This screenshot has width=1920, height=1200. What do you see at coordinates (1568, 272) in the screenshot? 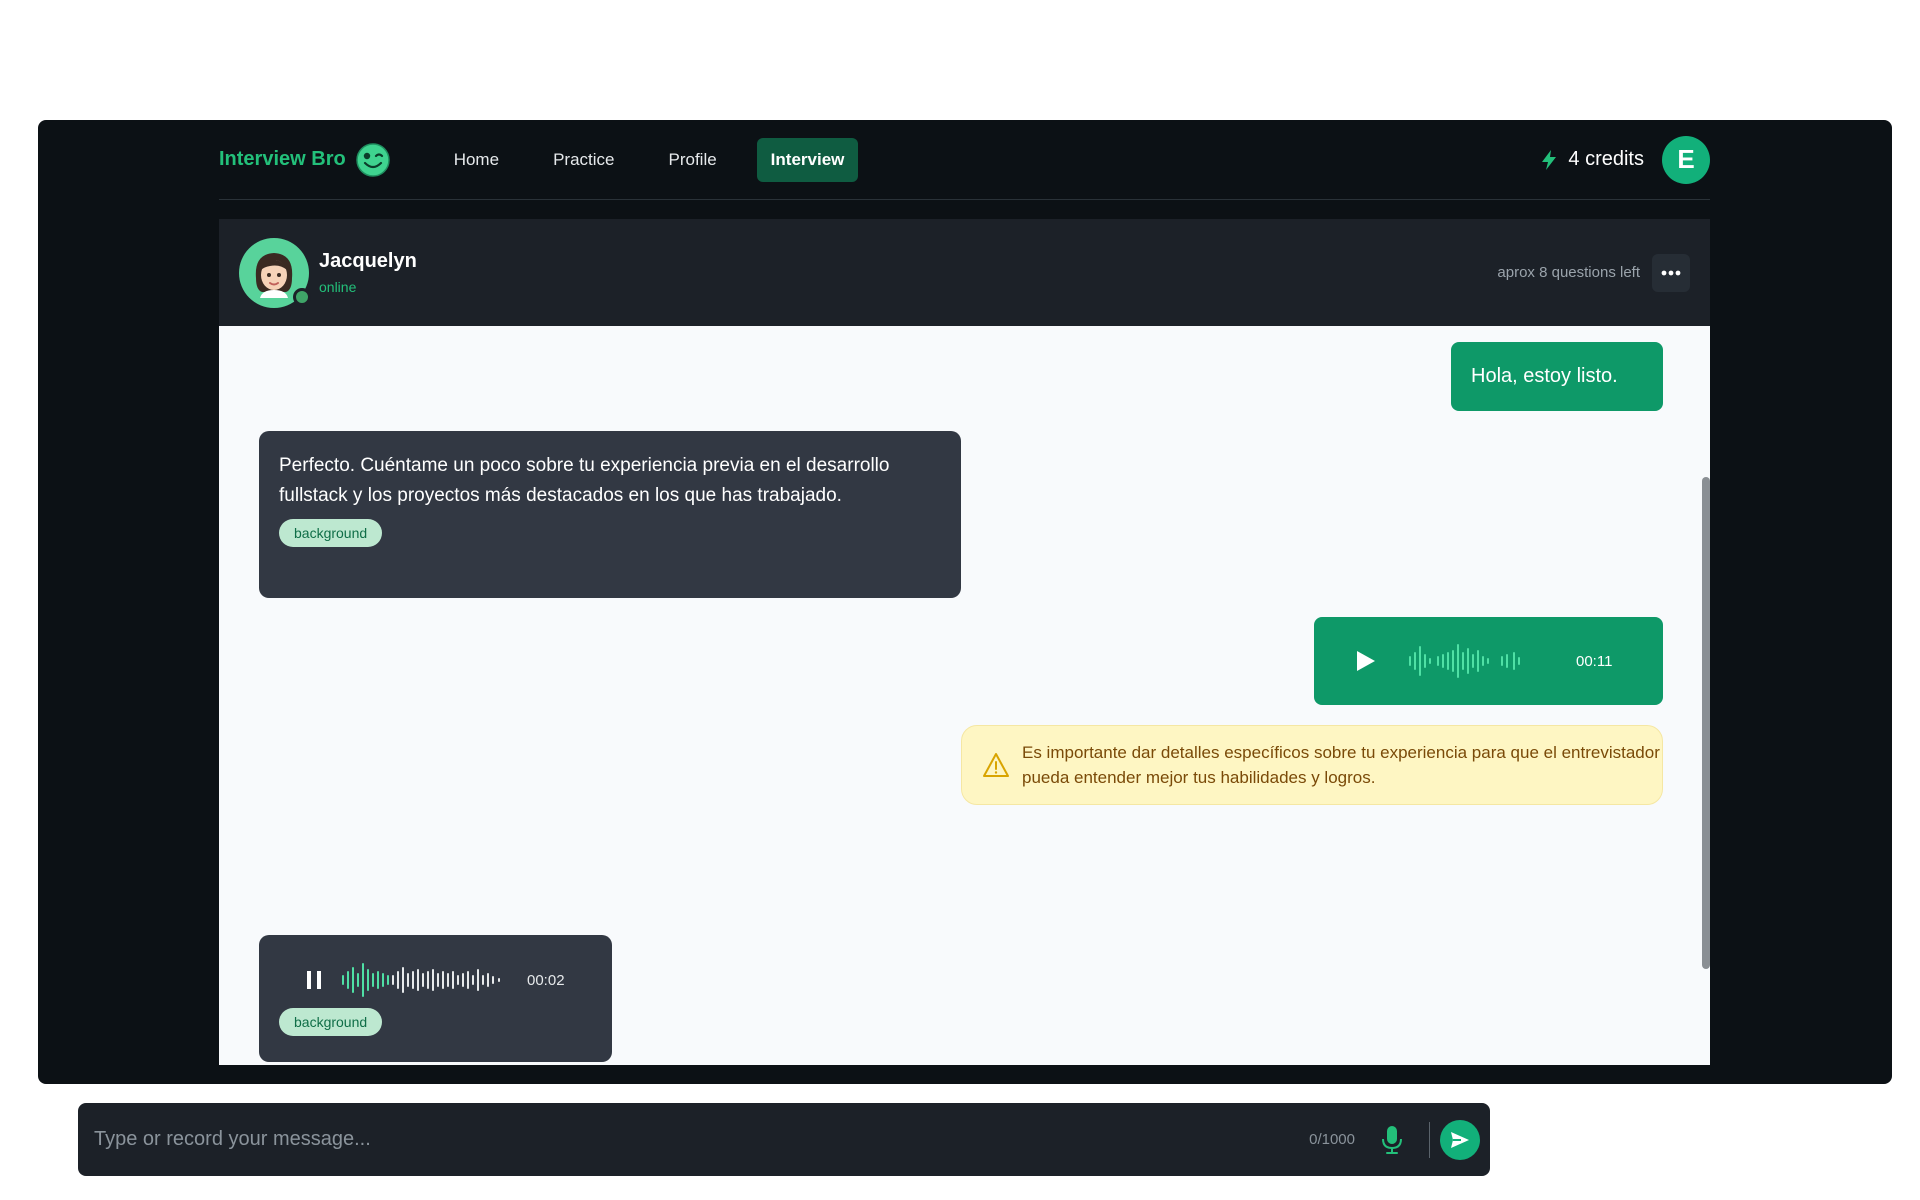
I see `questions-left-label: aprox 8 questions left` at bounding box center [1568, 272].